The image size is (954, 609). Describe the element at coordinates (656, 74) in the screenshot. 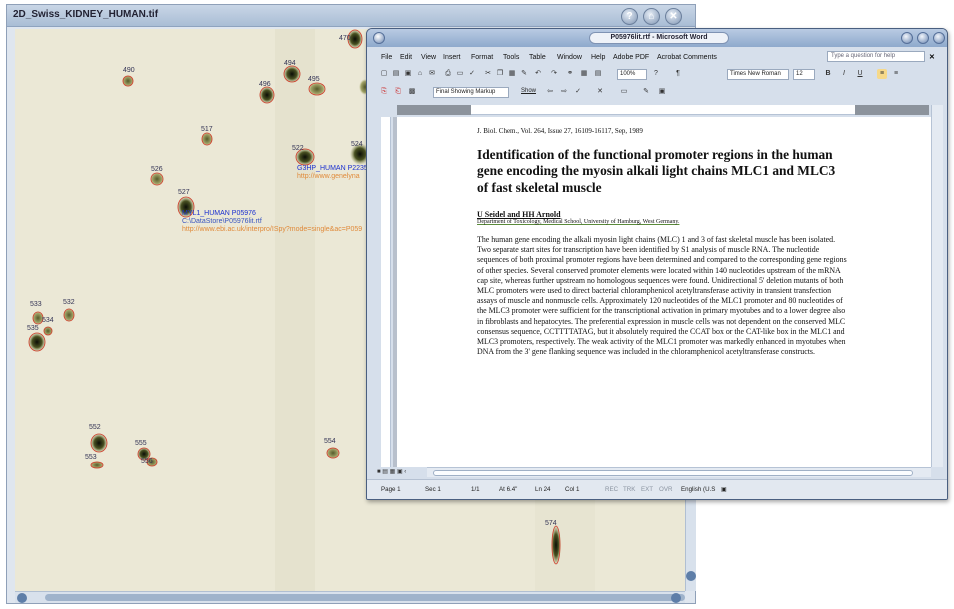

I see `help-icon: ?` at that location.